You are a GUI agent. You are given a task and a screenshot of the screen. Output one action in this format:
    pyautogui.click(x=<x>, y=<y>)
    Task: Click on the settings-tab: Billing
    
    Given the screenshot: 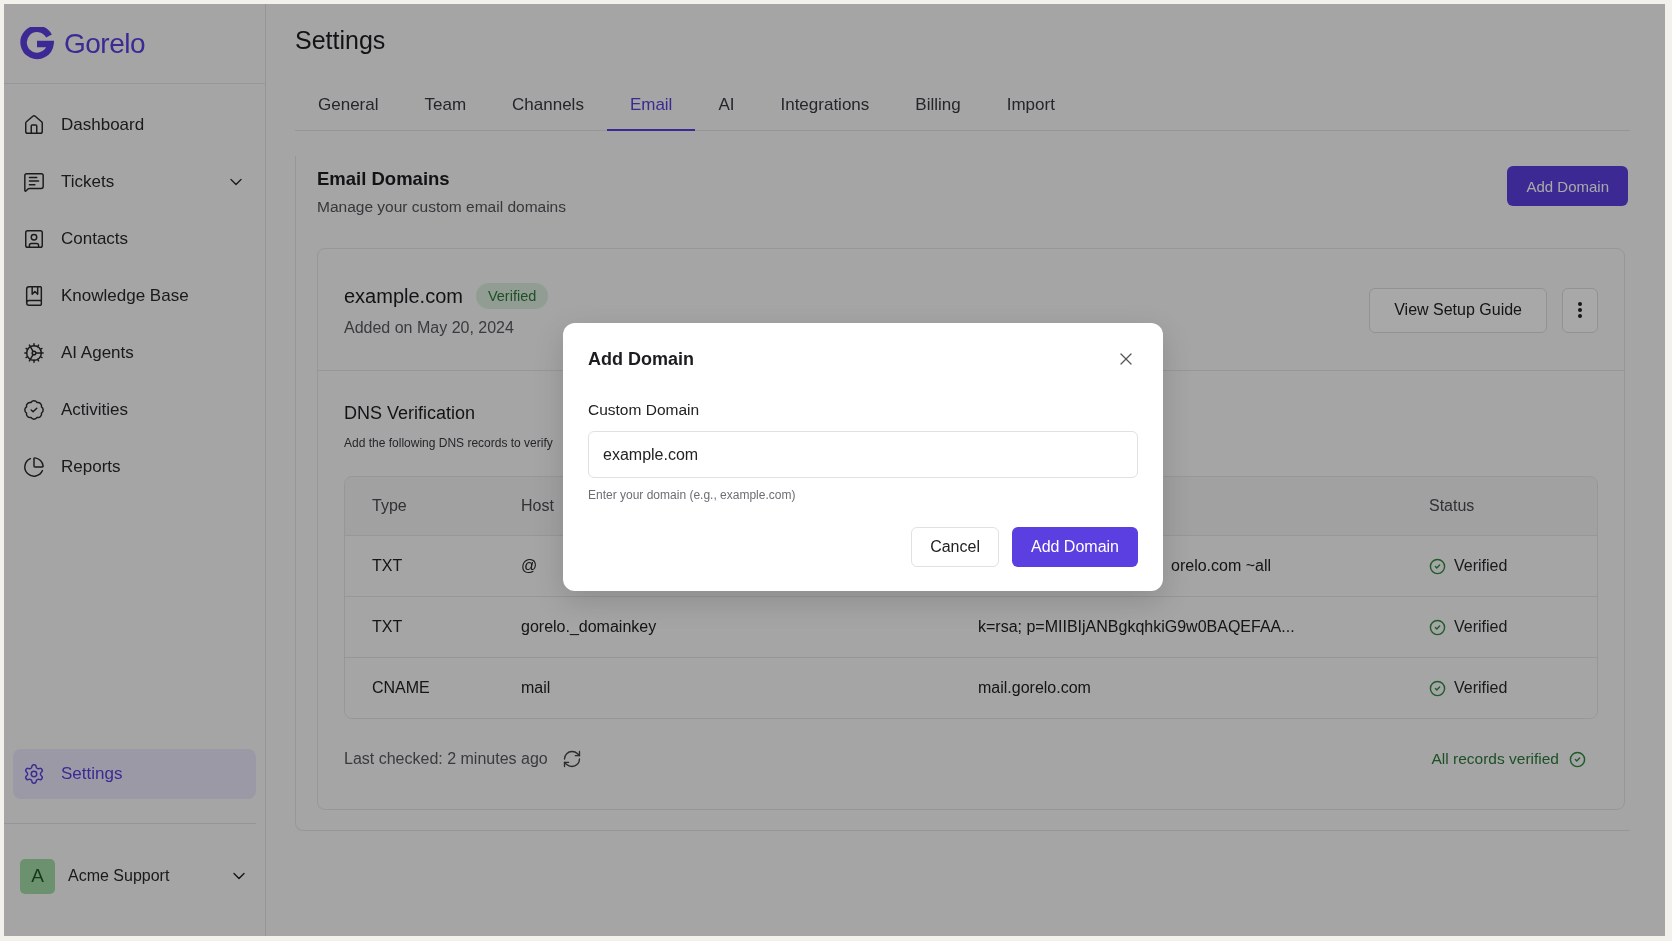 What is the action you would take?
    pyautogui.click(x=938, y=109)
    